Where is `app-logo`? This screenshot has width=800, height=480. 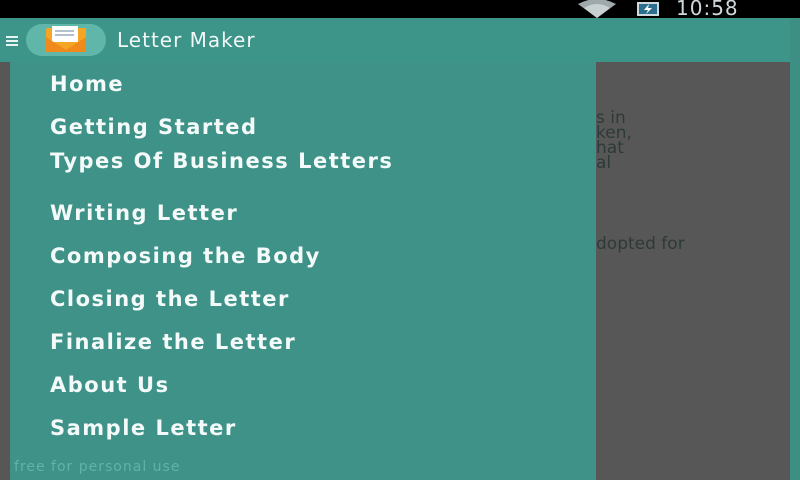 app-logo is located at coordinates (66, 40).